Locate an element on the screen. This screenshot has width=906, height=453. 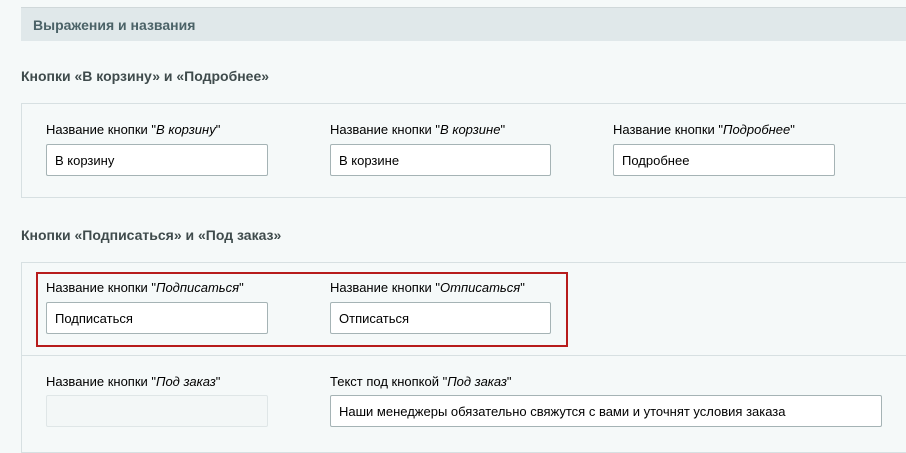
add-to-cart-input is located at coordinates (157, 160).